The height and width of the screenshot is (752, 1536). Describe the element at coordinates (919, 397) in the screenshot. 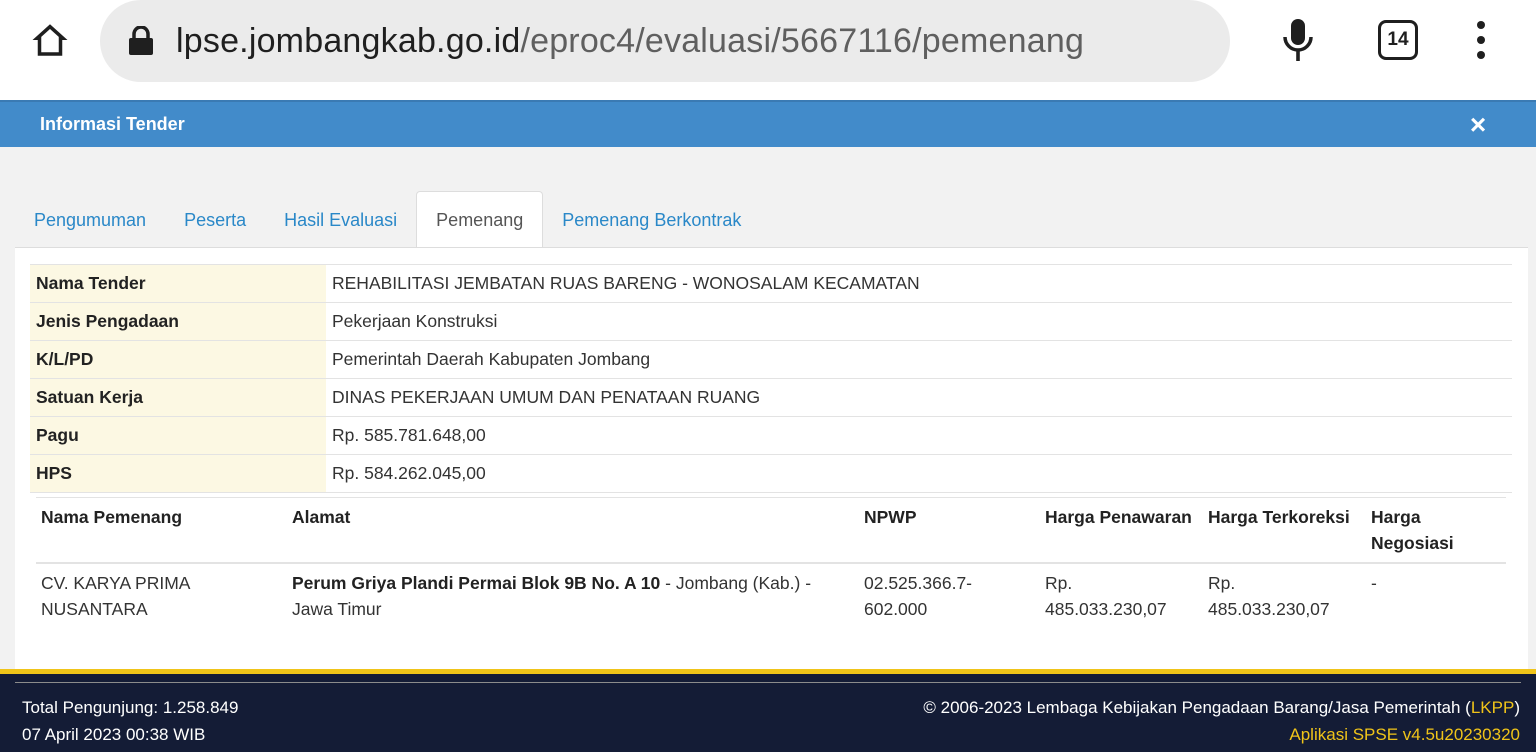

I see `info-value: DINAS PEKERJAAN UMUM DAN PENATAAN RUANG` at that location.